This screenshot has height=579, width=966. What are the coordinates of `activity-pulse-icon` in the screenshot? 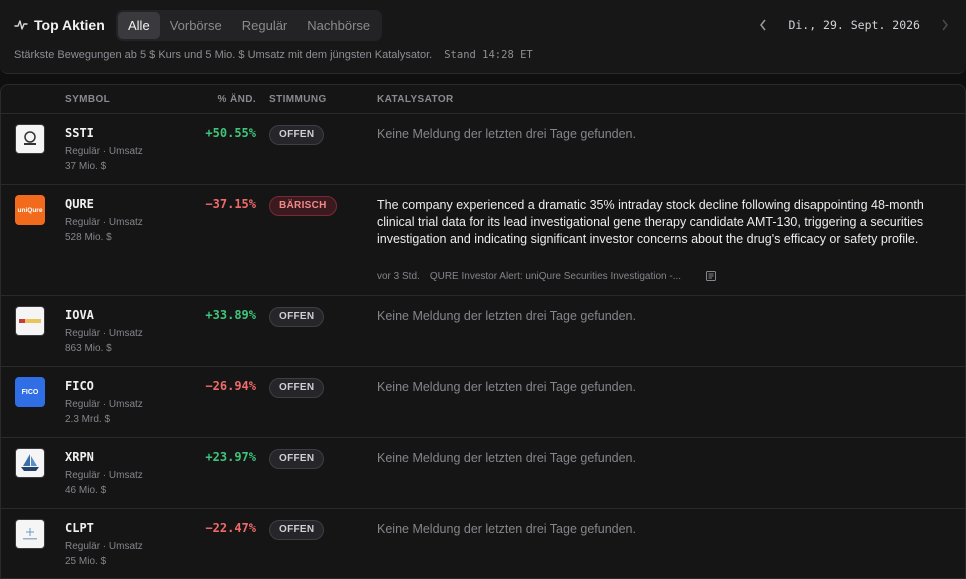 It's located at (21, 25).